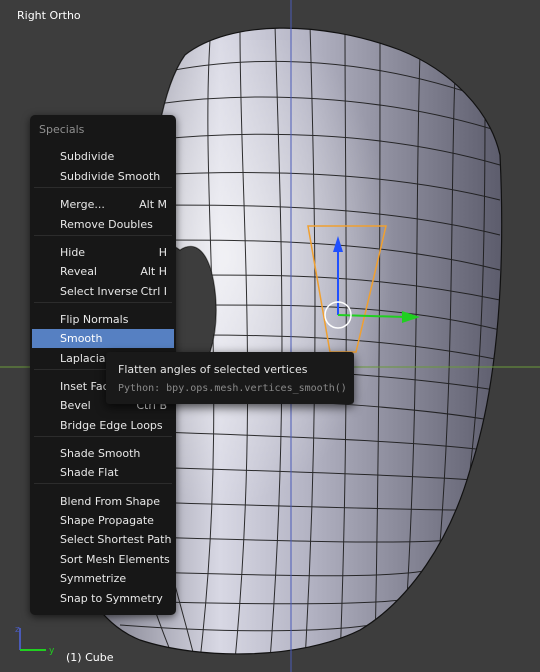  I want to click on menu-item: Subdivide Smooth, so click(103, 176).